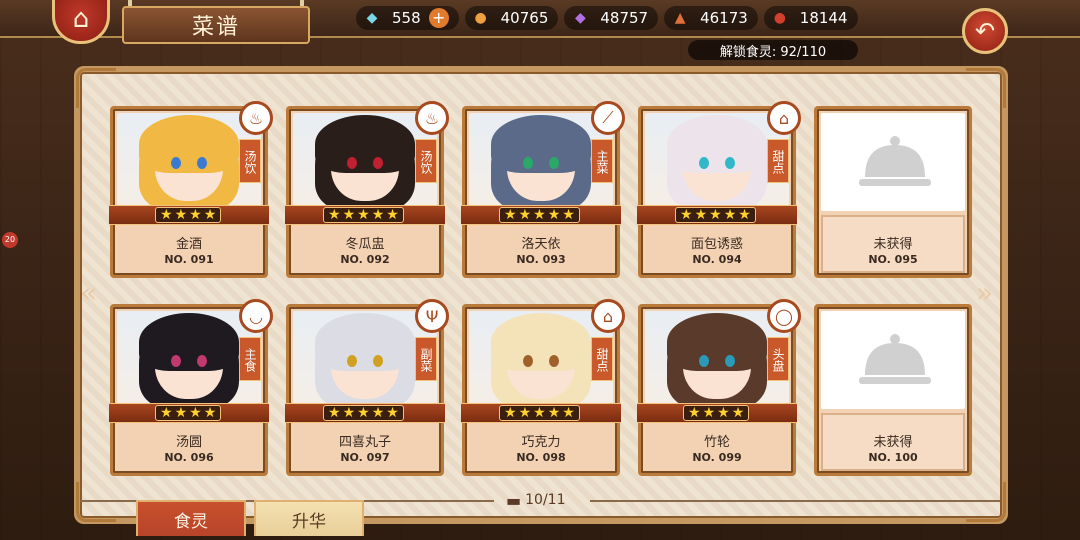 The height and width of the screenshot is (540, 1080). What do you see at coordinates (535, 500) in the screenshot?
I see `page-indicator: ▬ 10/11` at bounding box center [535, 500].